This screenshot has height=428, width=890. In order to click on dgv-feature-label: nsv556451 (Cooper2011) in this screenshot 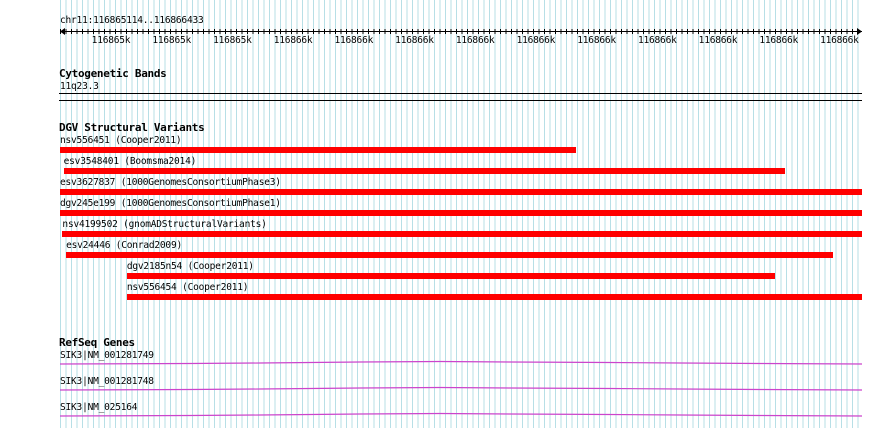, I will do `click(121, 140)`.